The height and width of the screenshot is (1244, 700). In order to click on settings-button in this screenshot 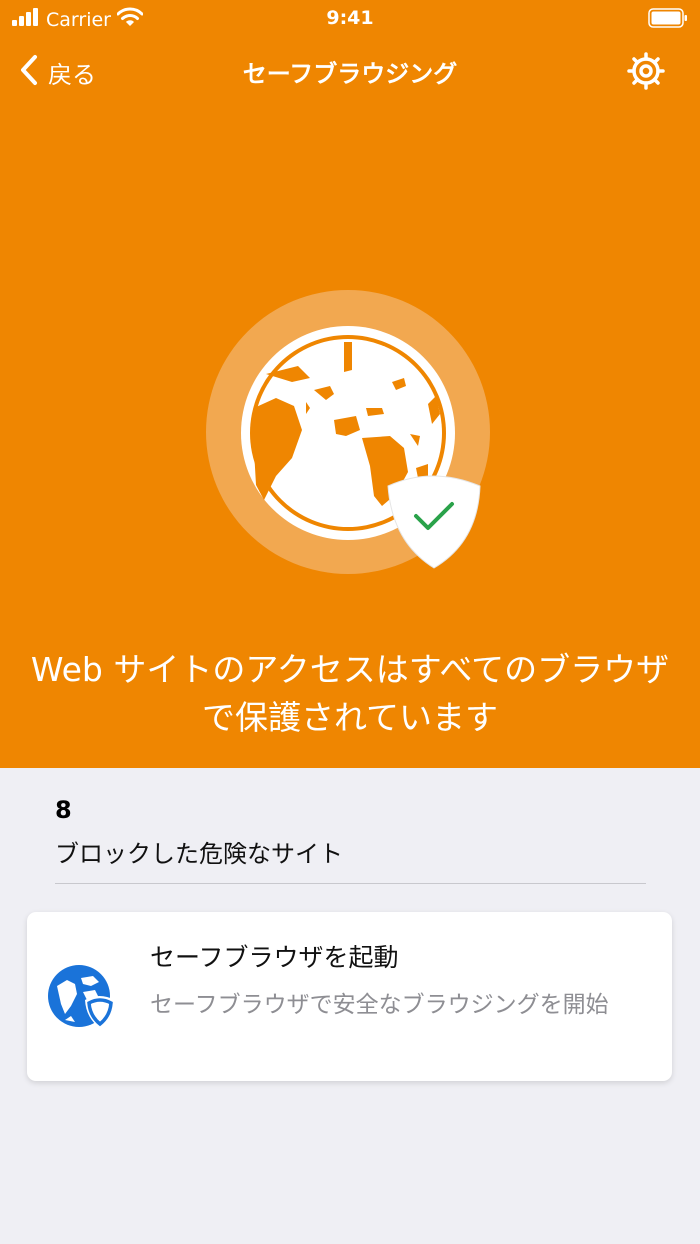, I will do `click(646, 73)`.